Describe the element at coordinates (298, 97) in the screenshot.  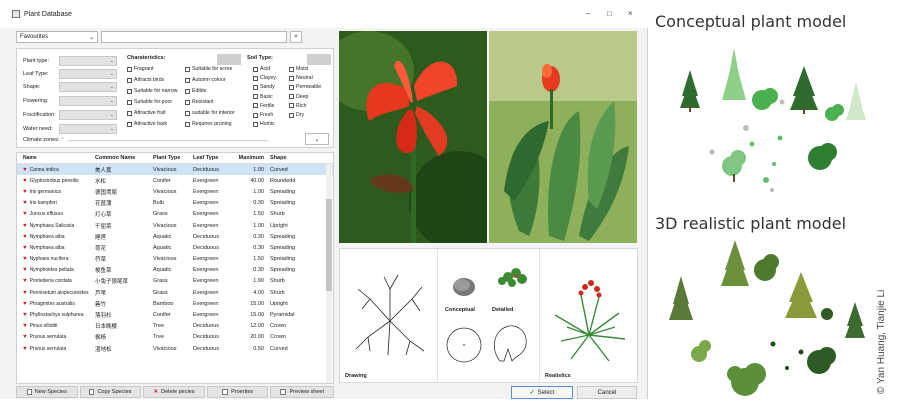
I see `soil-type-checkbox: Deep` at that location.